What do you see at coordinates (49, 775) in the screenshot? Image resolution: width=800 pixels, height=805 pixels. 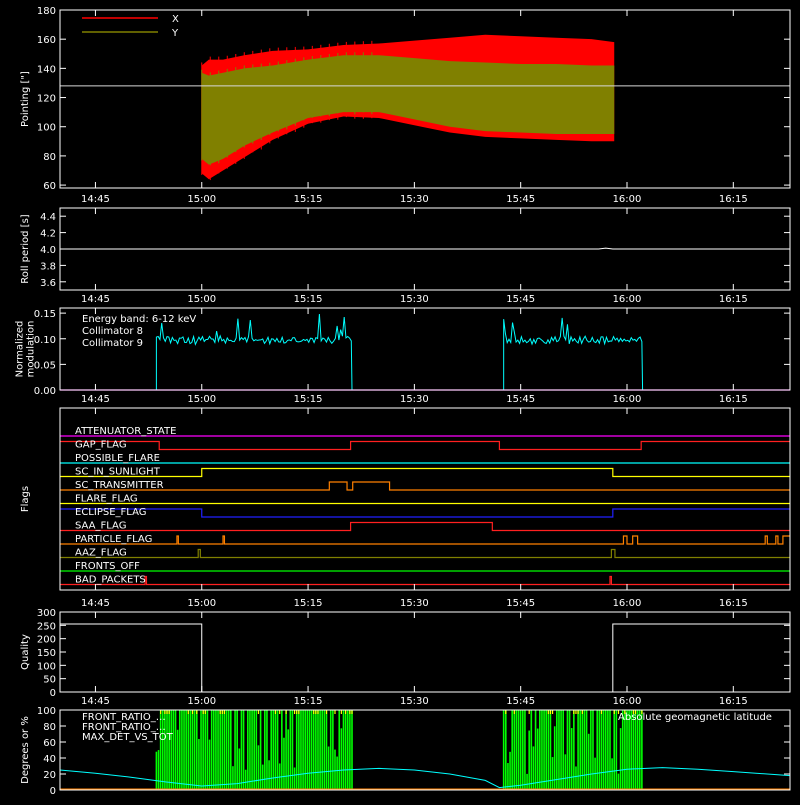 I see `ratios-ytick-label: 20` at bounding box center [49, 775].